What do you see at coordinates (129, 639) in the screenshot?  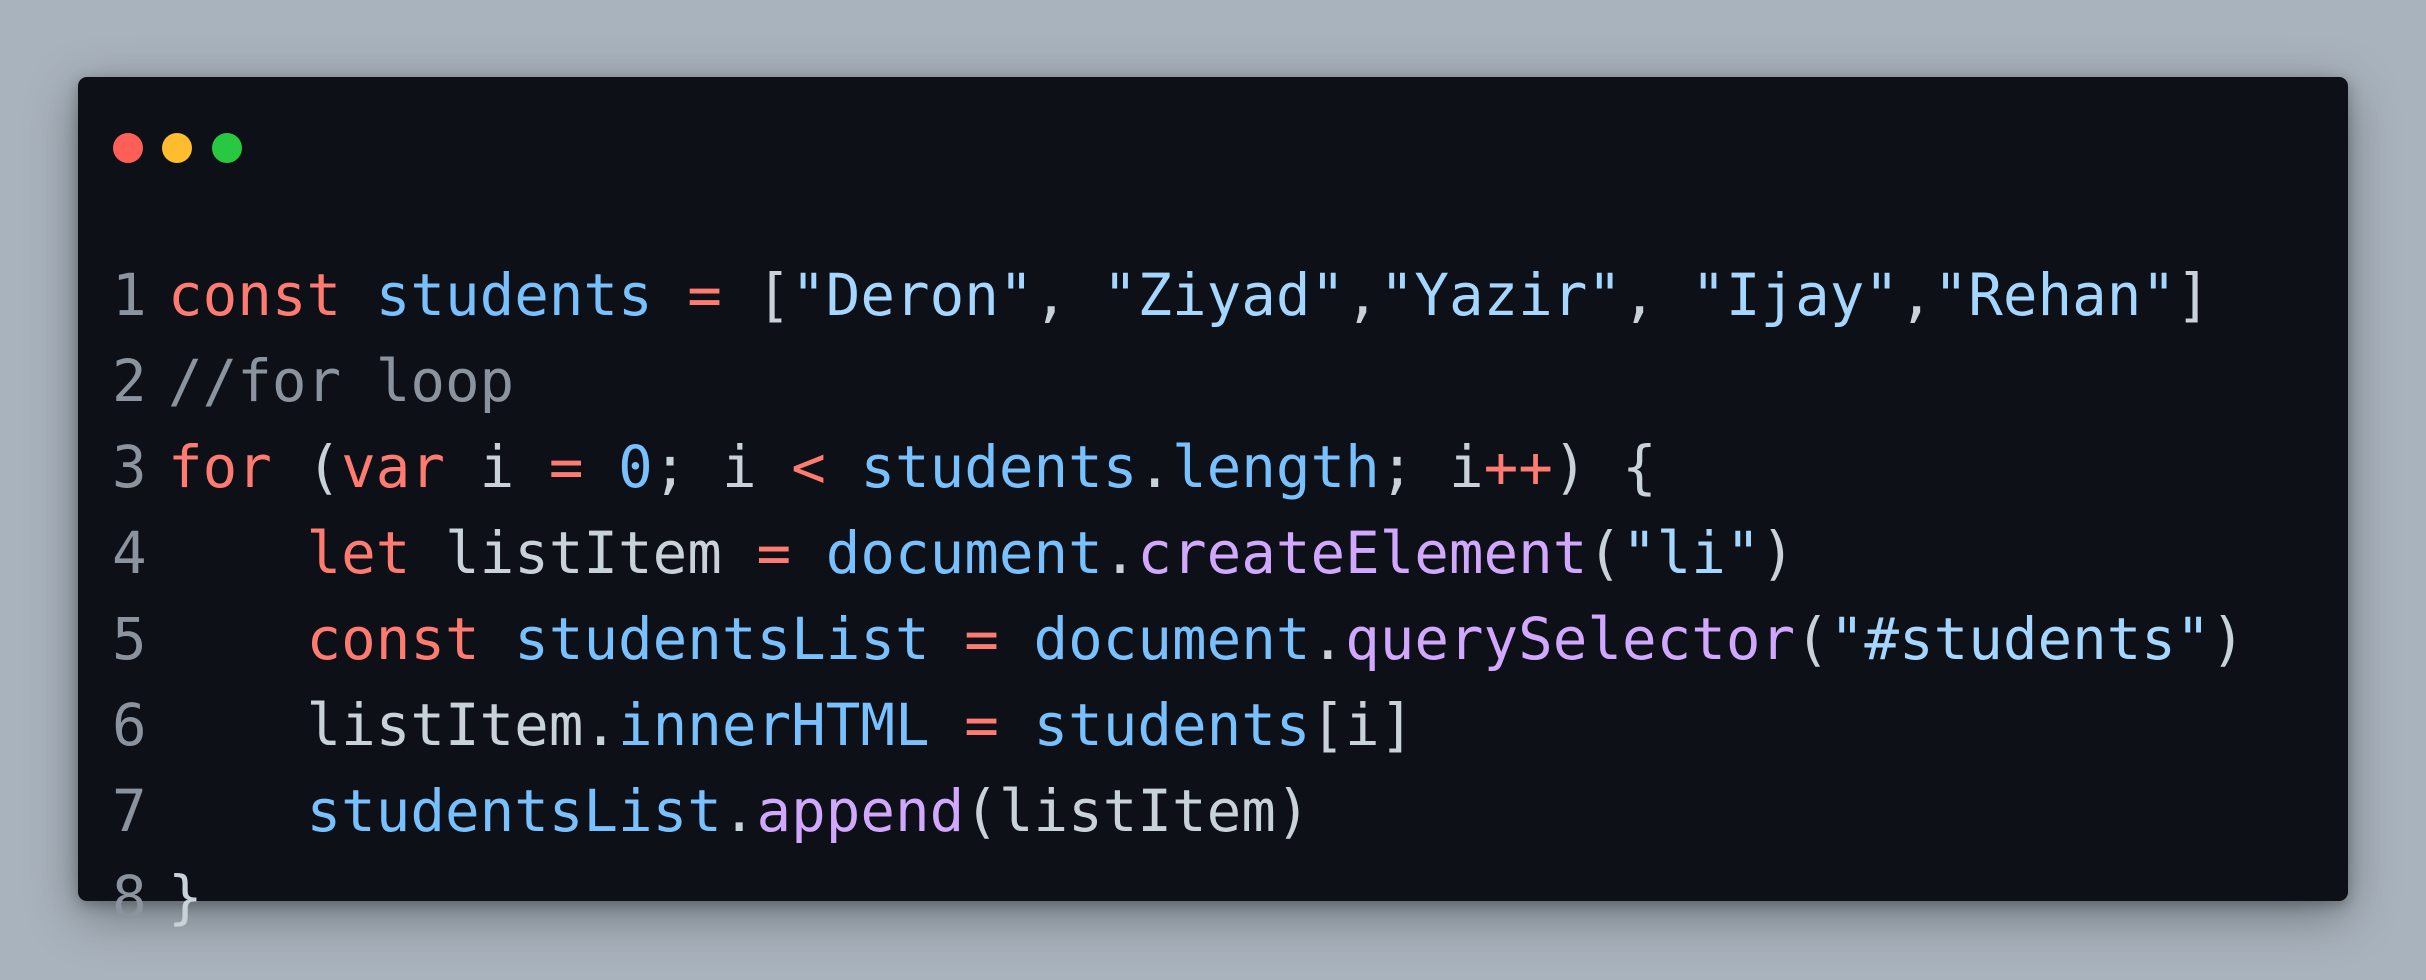 I see `line-number: 5` at bounding box center [129, 639].